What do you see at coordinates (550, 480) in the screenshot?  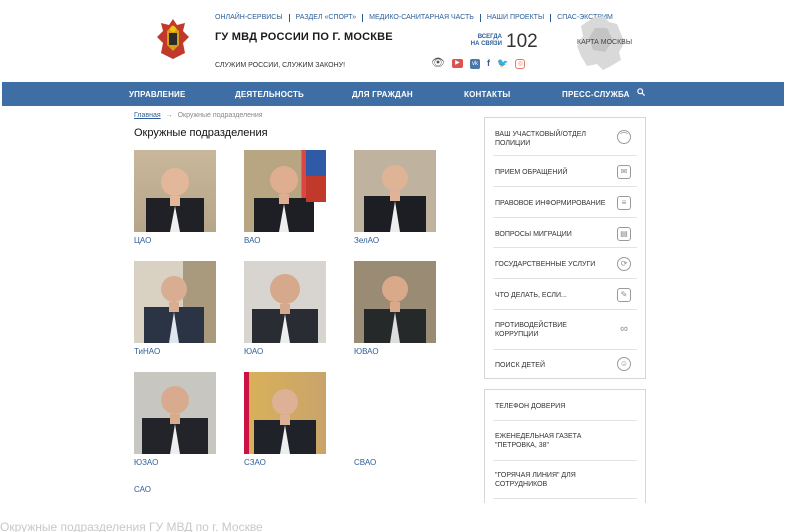 I see `sidebar-link-hotline-staff: "ГОРЯЧАЯ ЛИНИЯ" ДЛЯ СОТРУДНИКОВ` at bounding box center [550, 480].